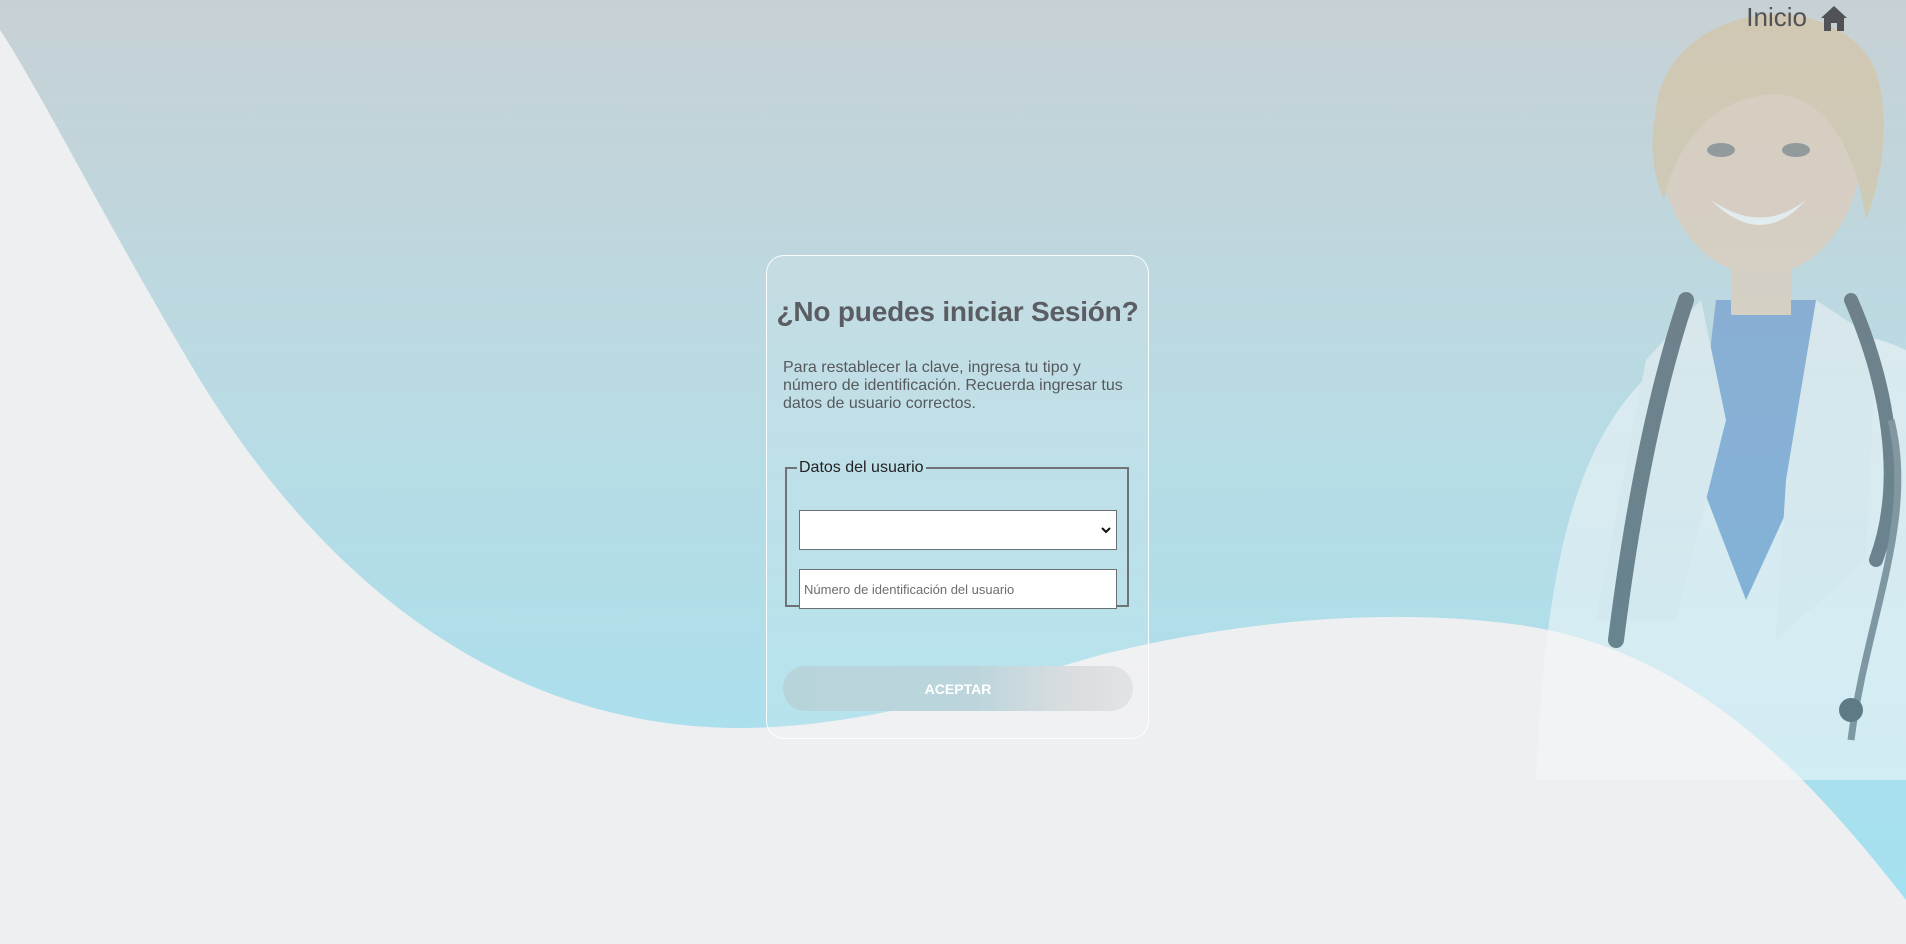  Describe the element at coordinates (1776, 17) in the screenshot. I see `home-link-label: Inicio` at that location.